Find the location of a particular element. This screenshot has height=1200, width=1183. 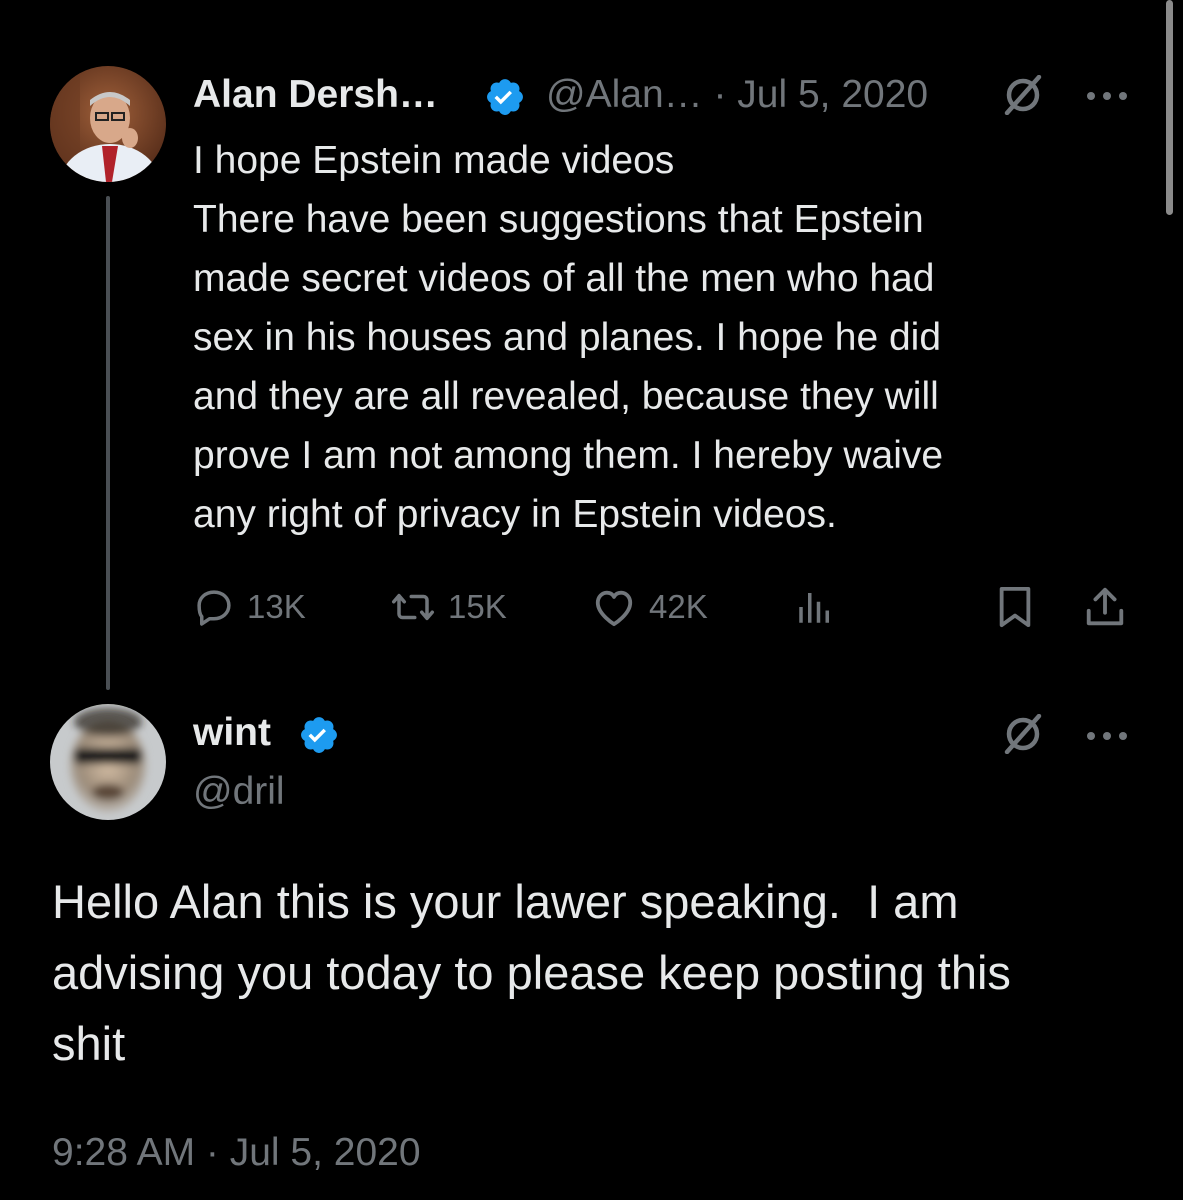

reply-icon is located at coordinates (214, 608).